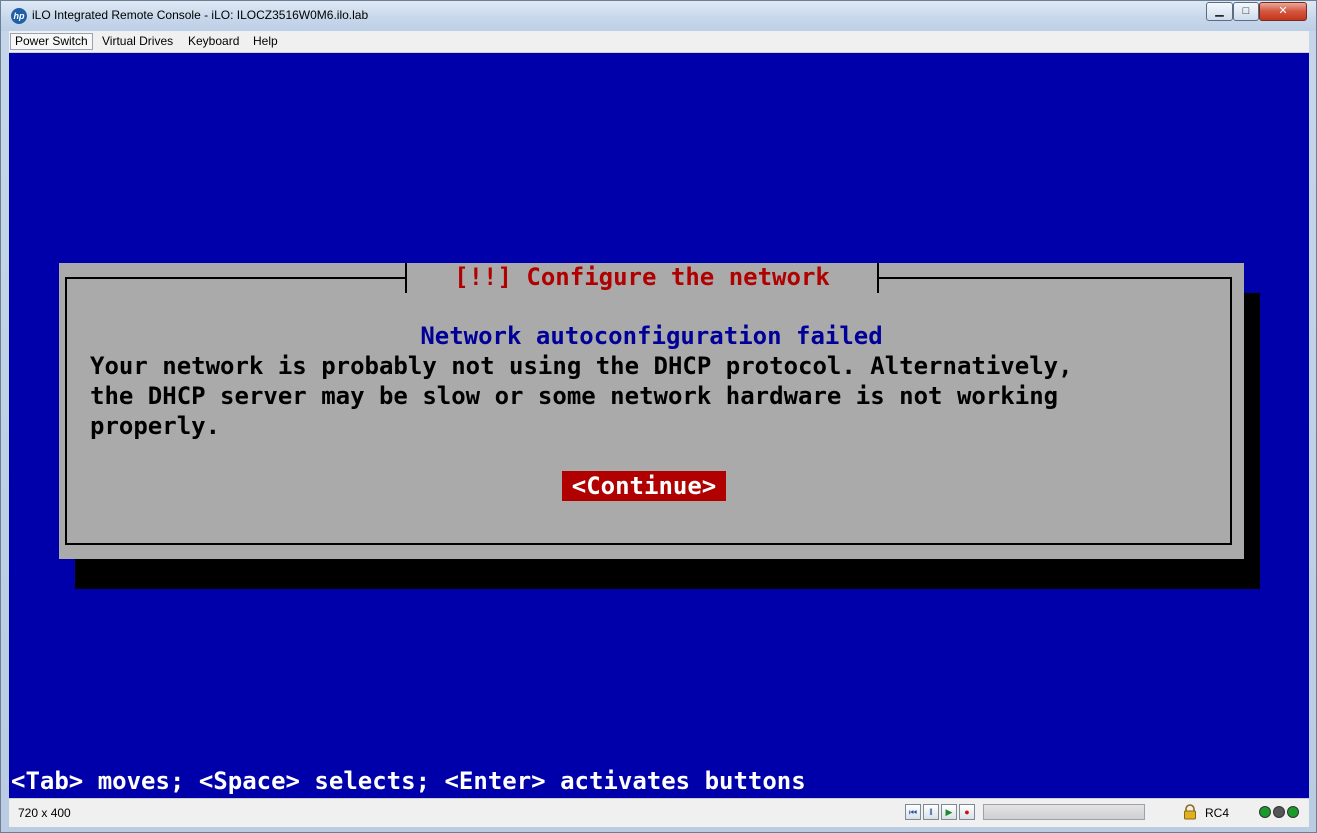 This screenshot has width=1317, height=833. Describe the element at coordinates (1293, 812) in the screenshot. I see `green-power-icon` at that location.